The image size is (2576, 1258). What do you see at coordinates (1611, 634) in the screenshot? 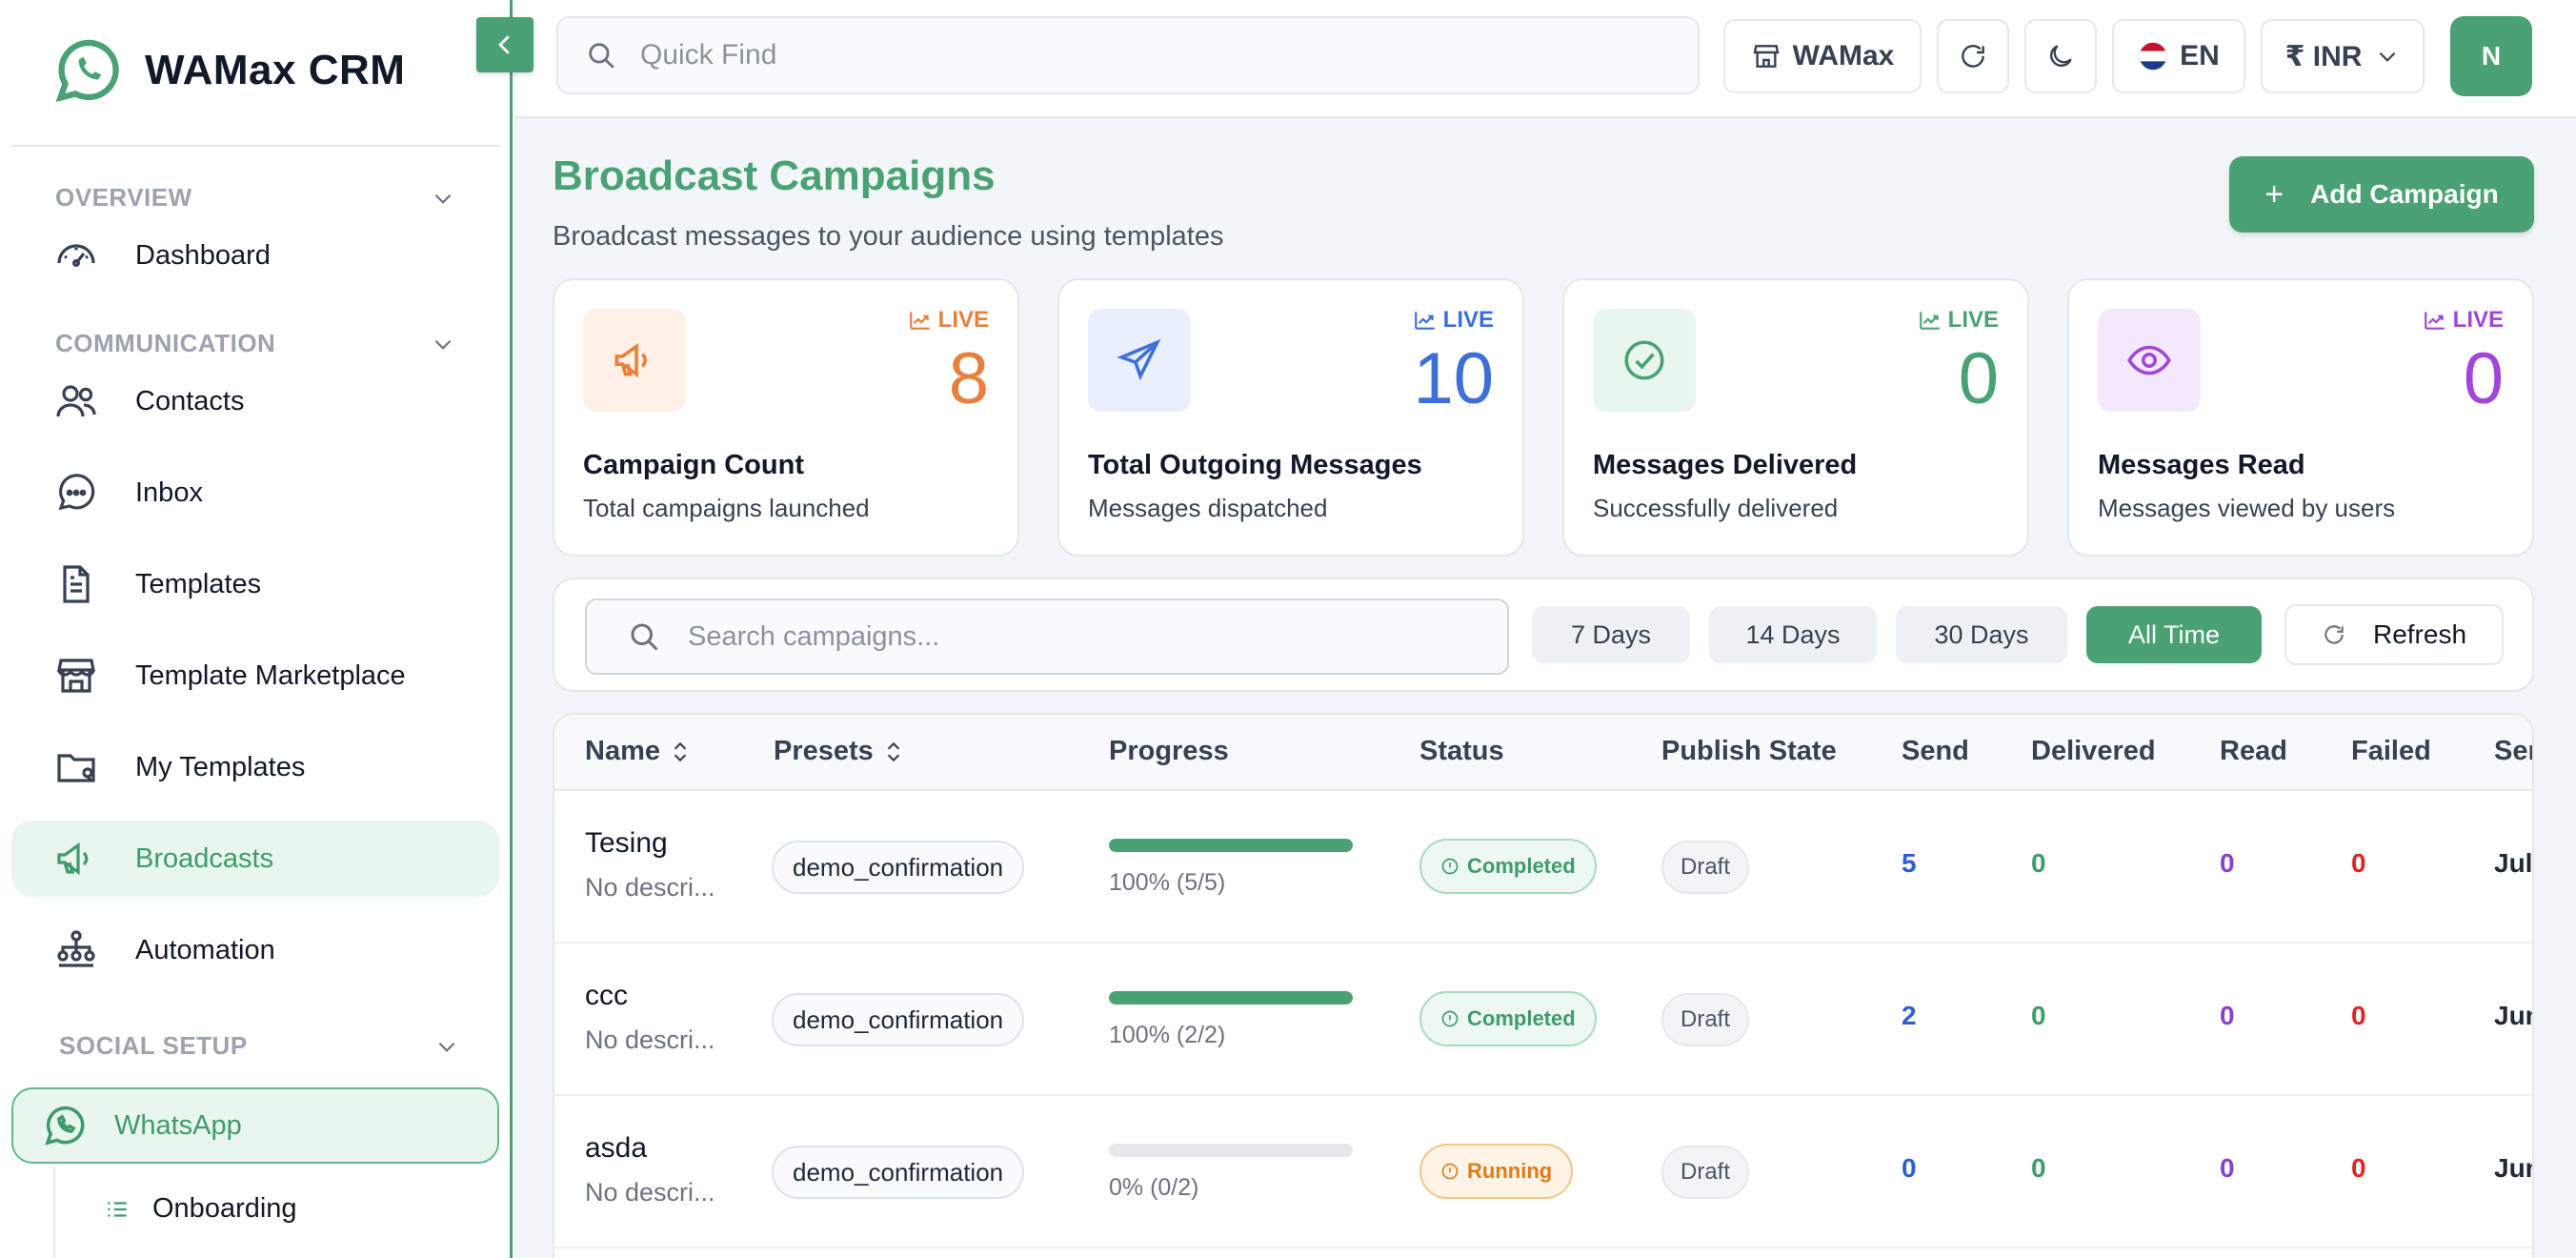
I see `range-7-days: 7 Days` at bounding box center [1611, 634].